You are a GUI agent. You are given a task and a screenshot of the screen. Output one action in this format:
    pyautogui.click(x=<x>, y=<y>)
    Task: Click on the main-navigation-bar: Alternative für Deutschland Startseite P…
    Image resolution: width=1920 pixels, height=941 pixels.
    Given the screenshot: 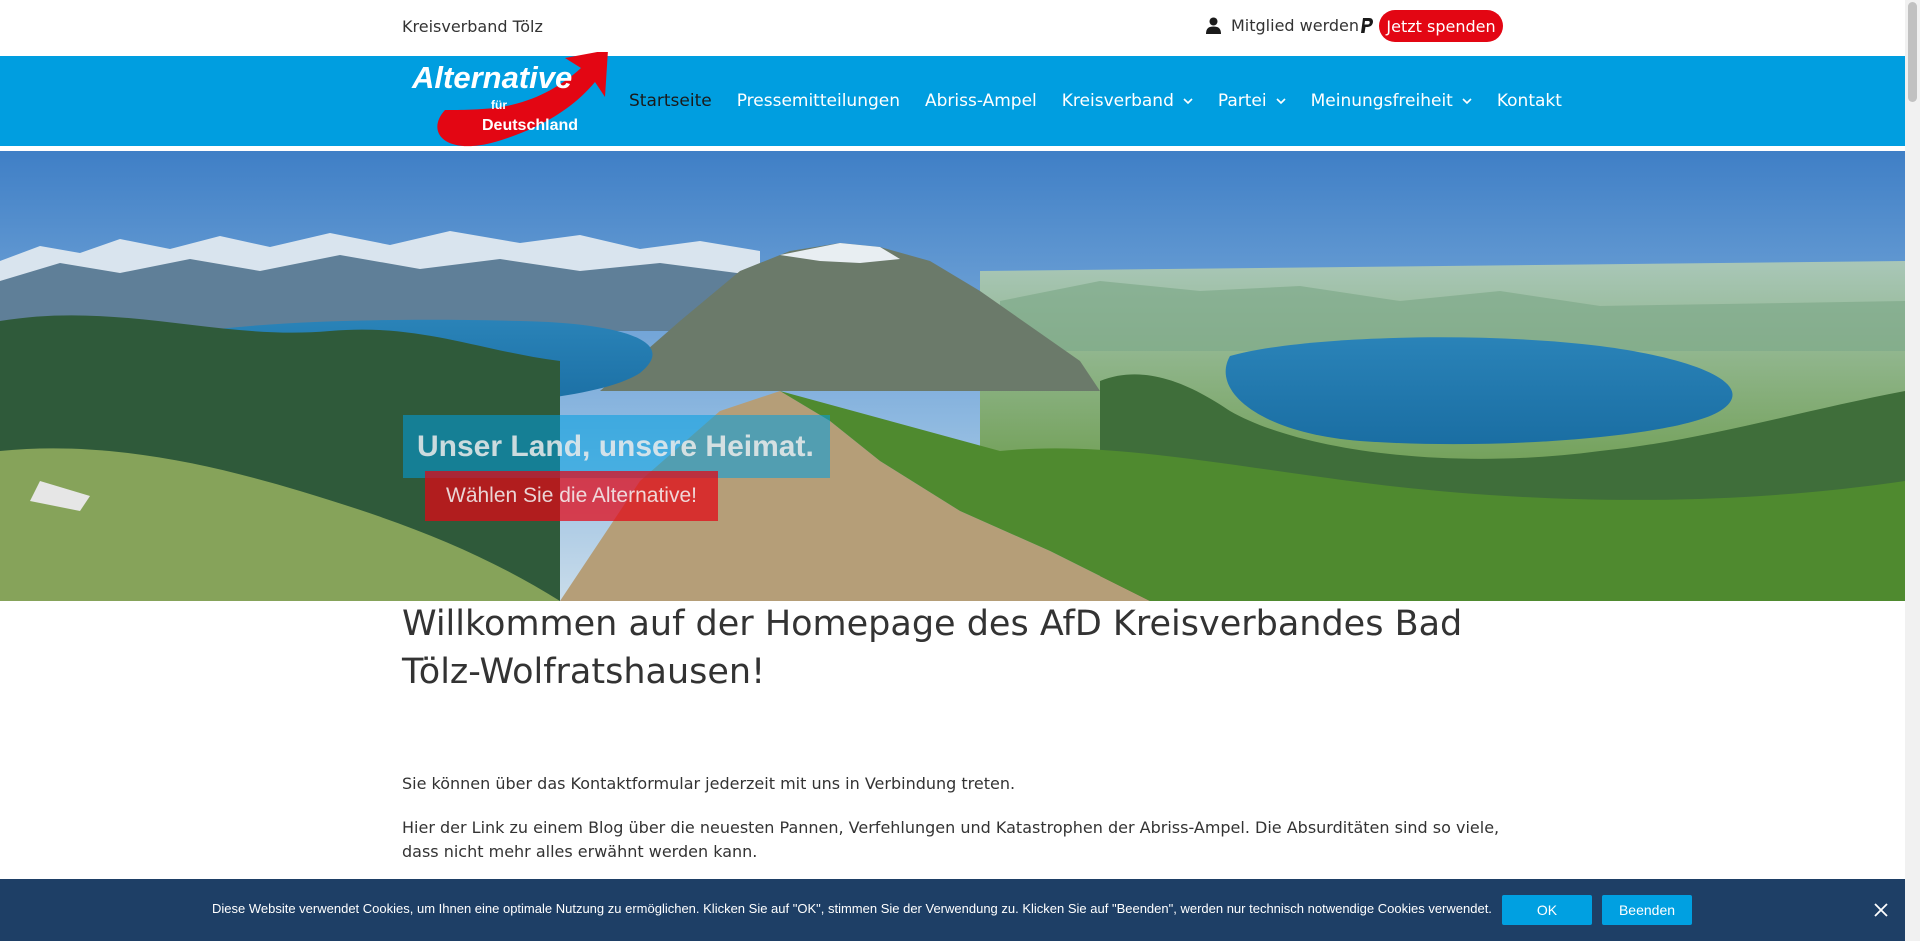 What is the action you would take?
    pyautogui.click(x=952, y=99)
    